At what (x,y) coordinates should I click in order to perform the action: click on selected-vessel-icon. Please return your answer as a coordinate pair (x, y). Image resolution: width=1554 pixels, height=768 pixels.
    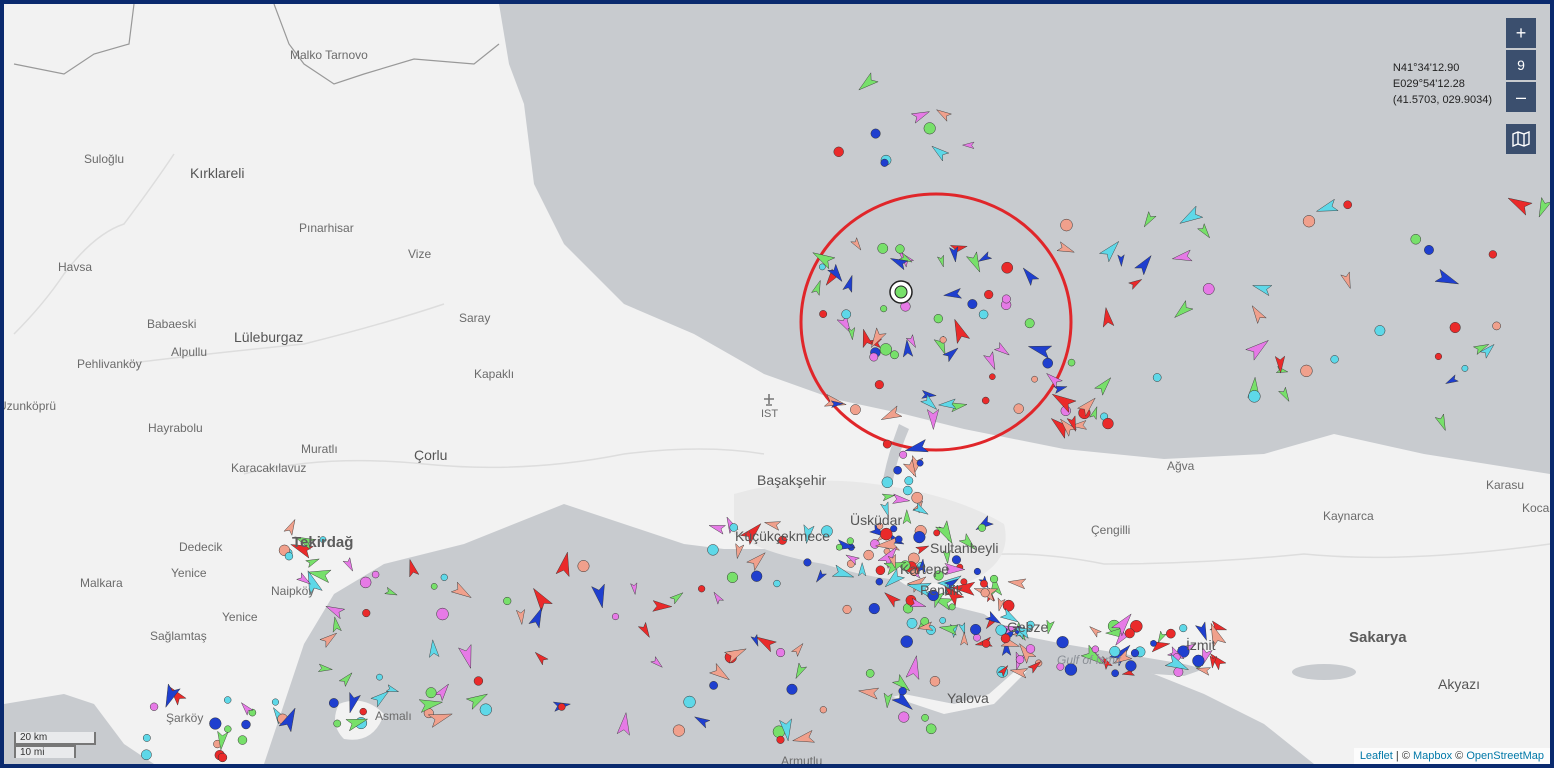
    Looking at the image, I should click on (901, 292).